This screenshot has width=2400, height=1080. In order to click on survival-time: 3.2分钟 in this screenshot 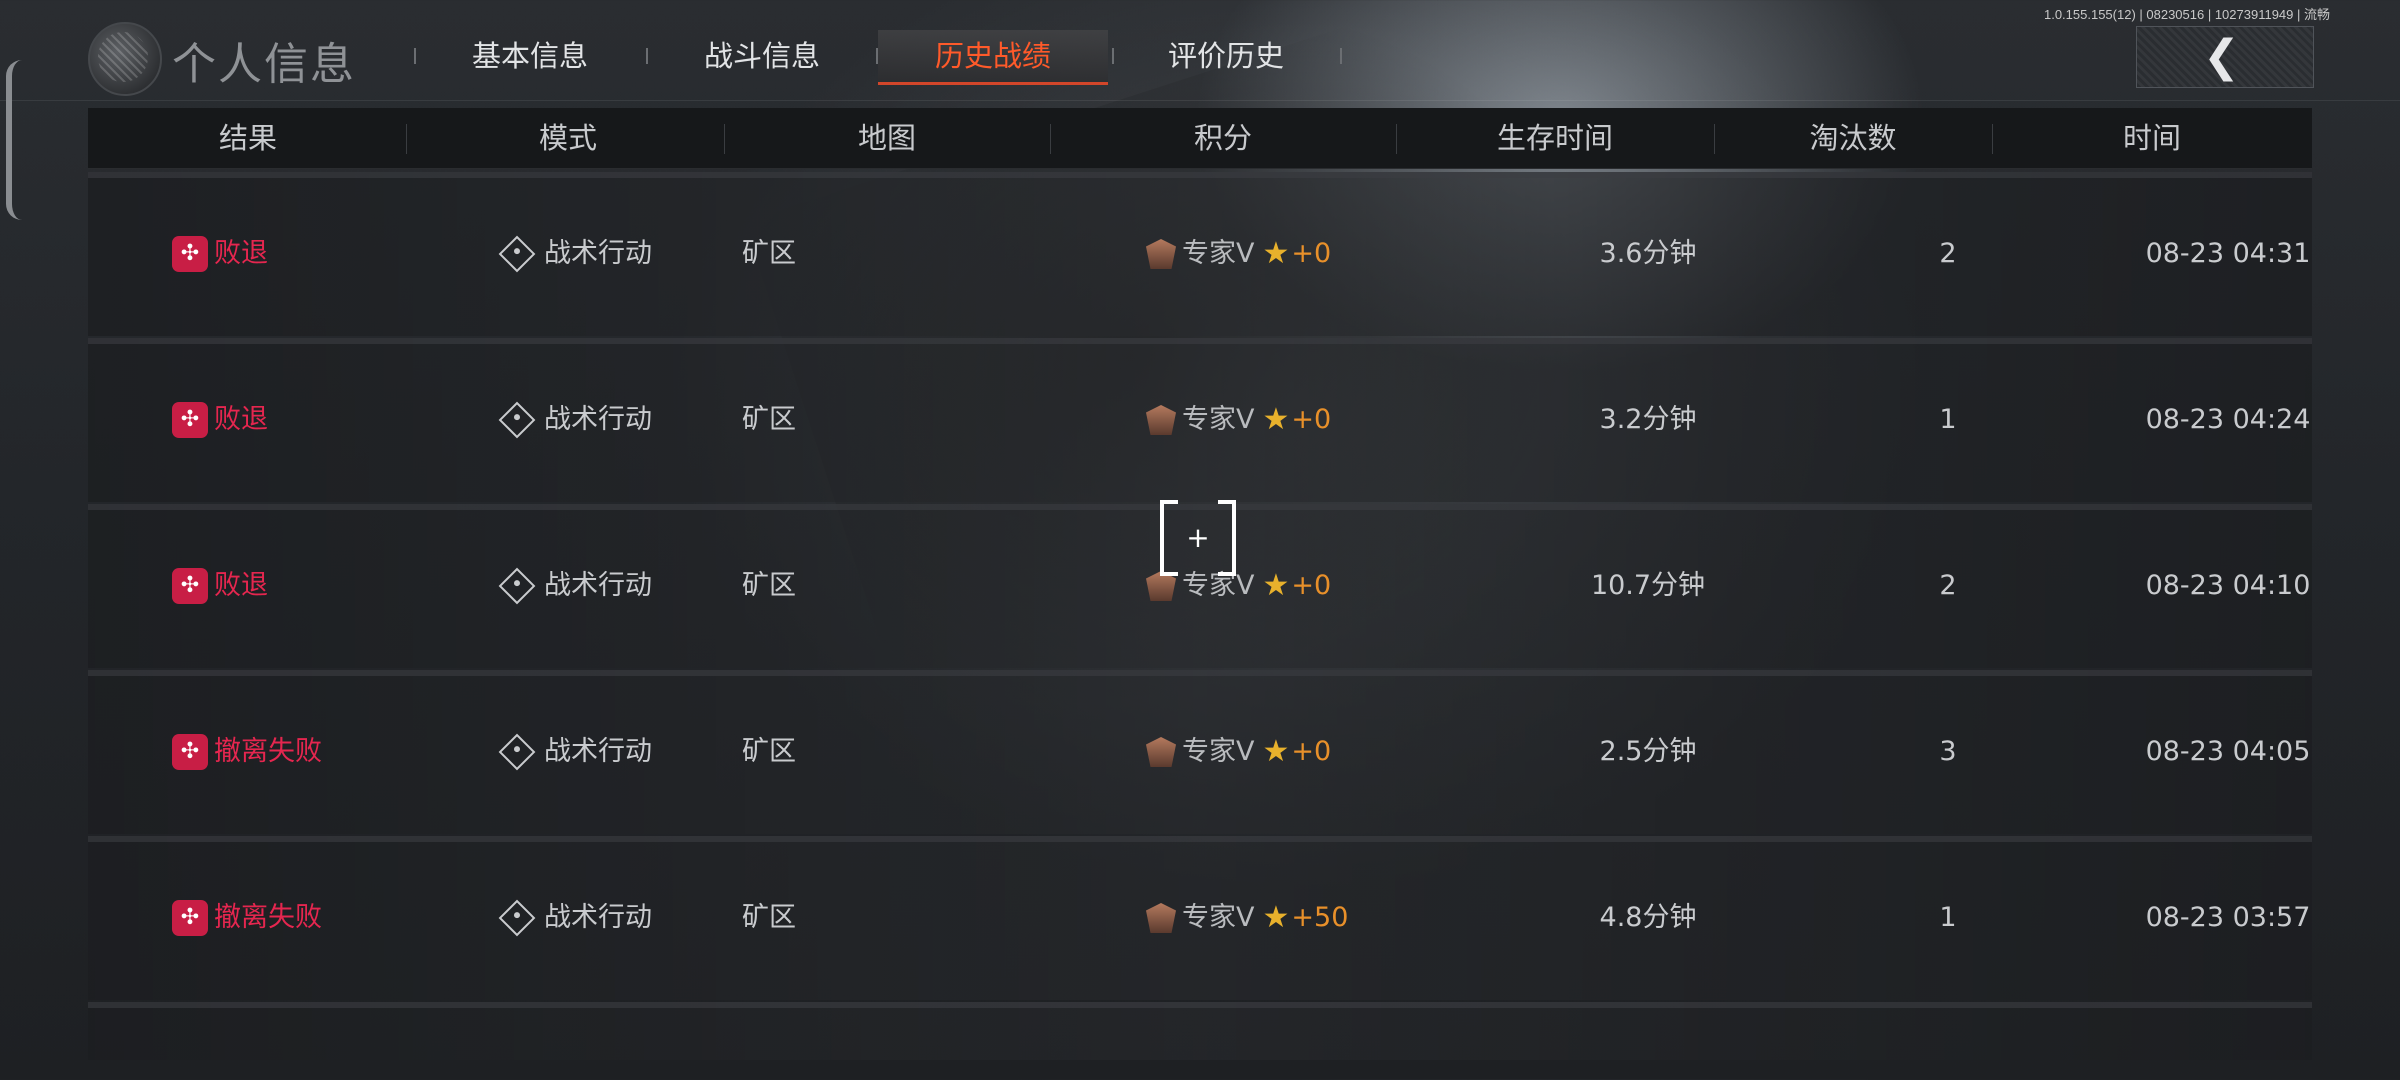, I will do `click(1648, 419)`.